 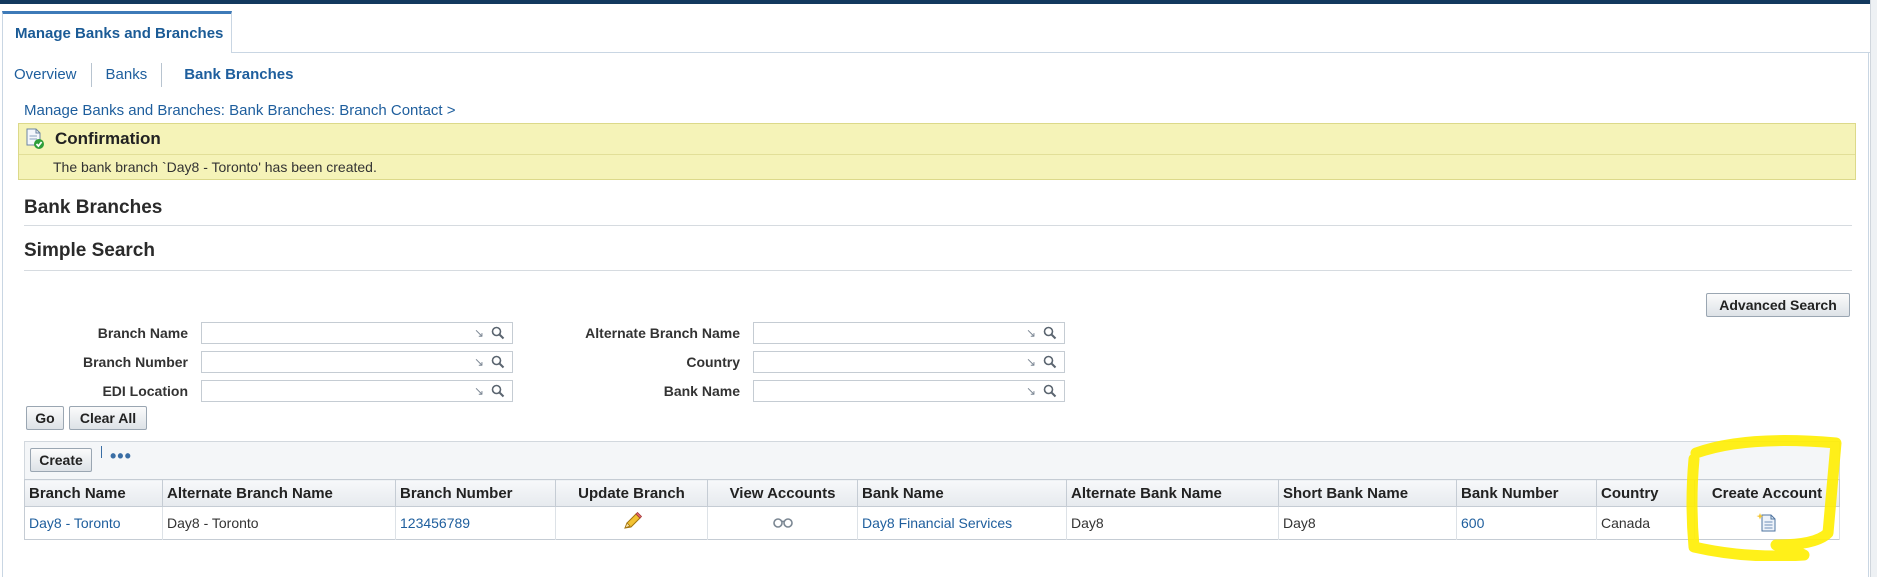 I want to click on country-label: Country, so click(x=713, y=362).